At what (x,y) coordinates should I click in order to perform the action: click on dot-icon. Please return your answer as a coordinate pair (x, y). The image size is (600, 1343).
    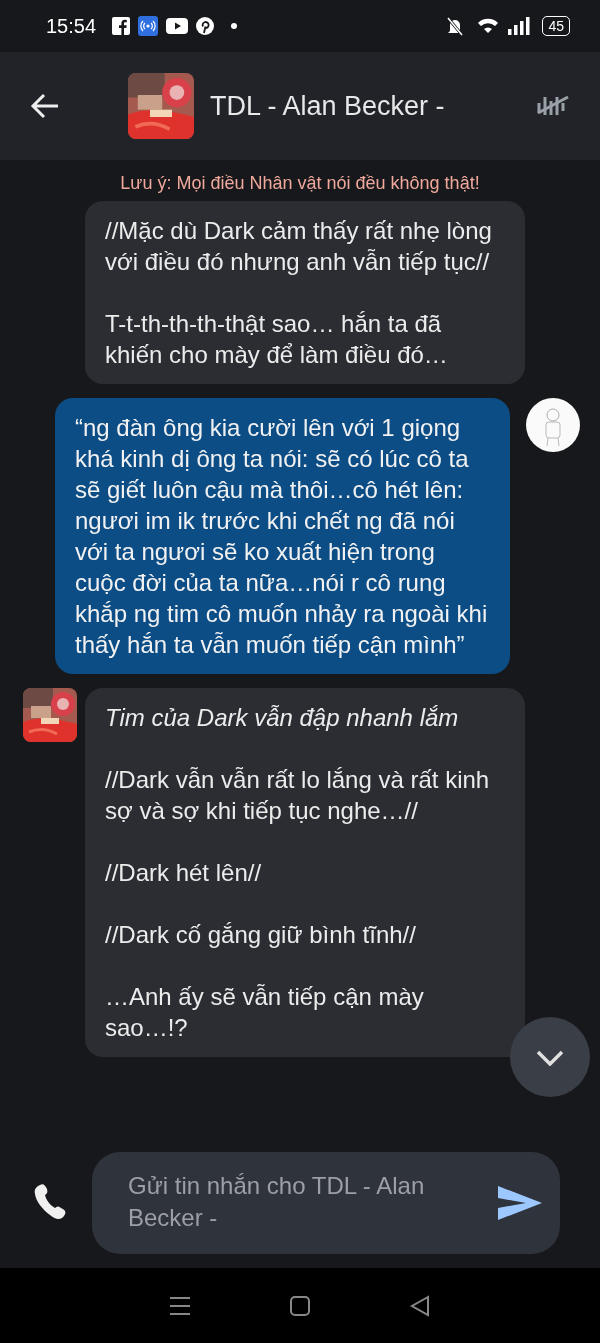
    Looking at the image, I should click on (234, 26).